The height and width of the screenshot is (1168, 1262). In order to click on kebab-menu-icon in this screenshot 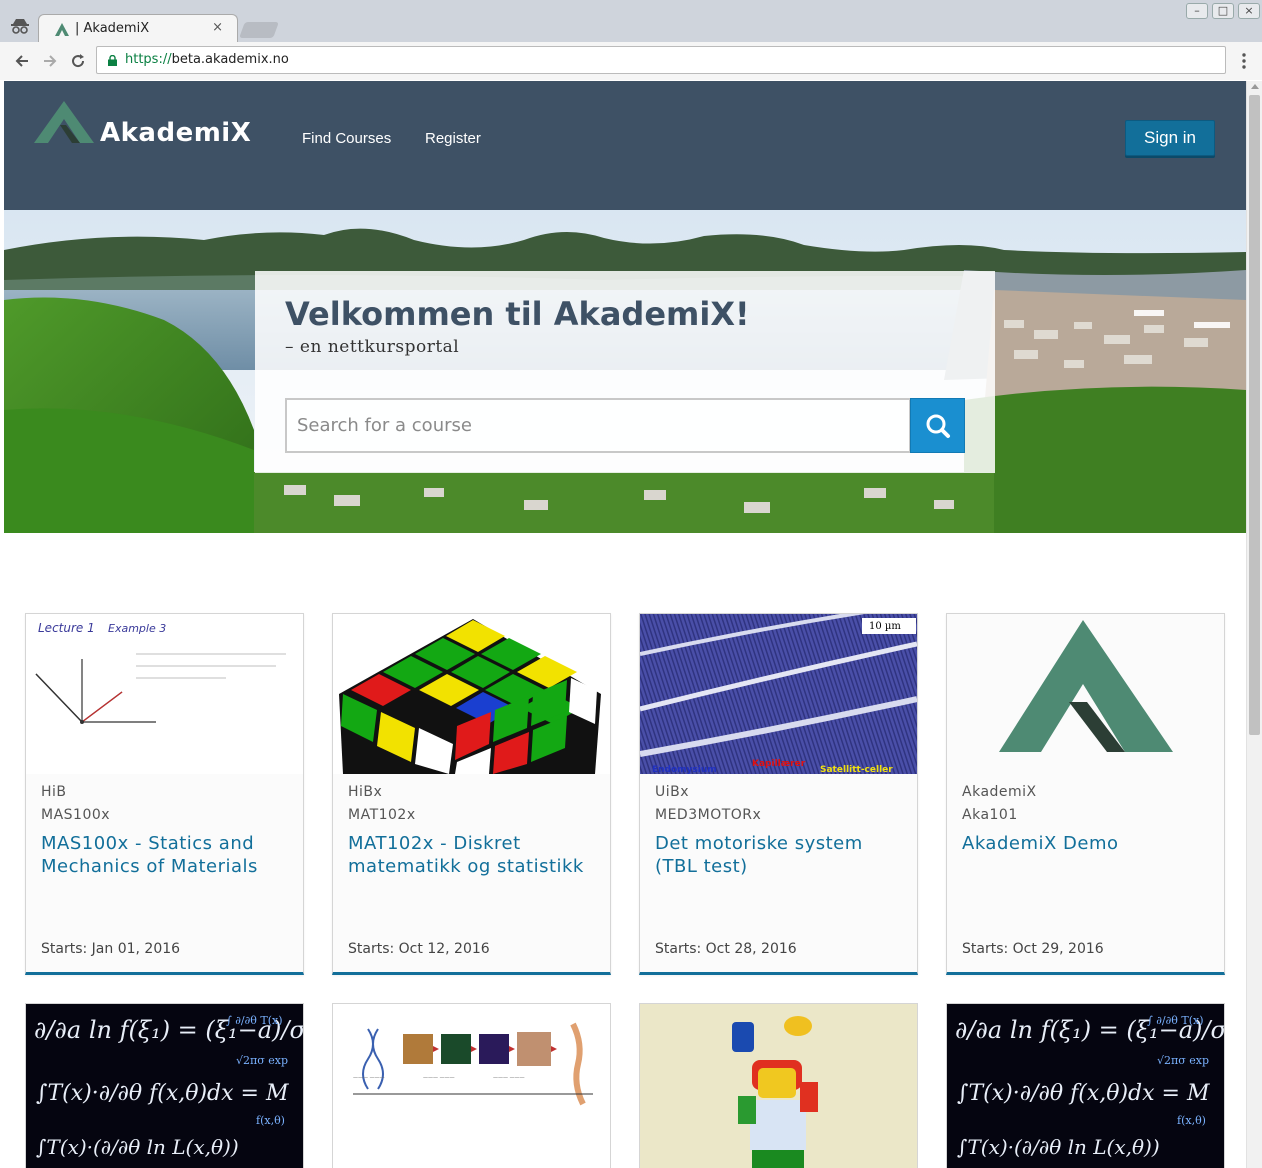, I will do `click(1244, 61)`.